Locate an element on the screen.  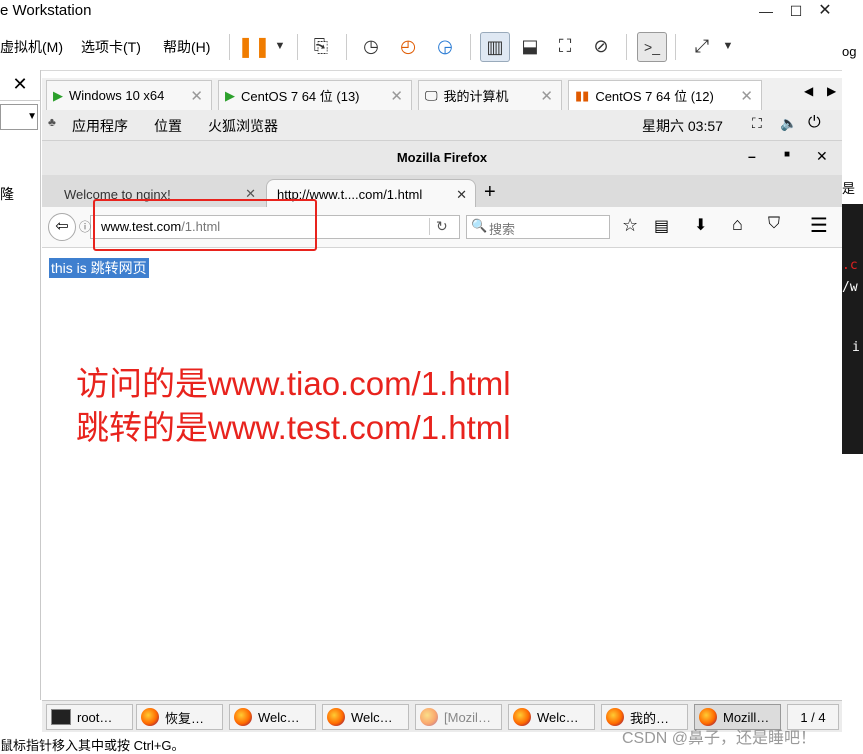
back-button: ⇦ is located at coordinates (62, 227).